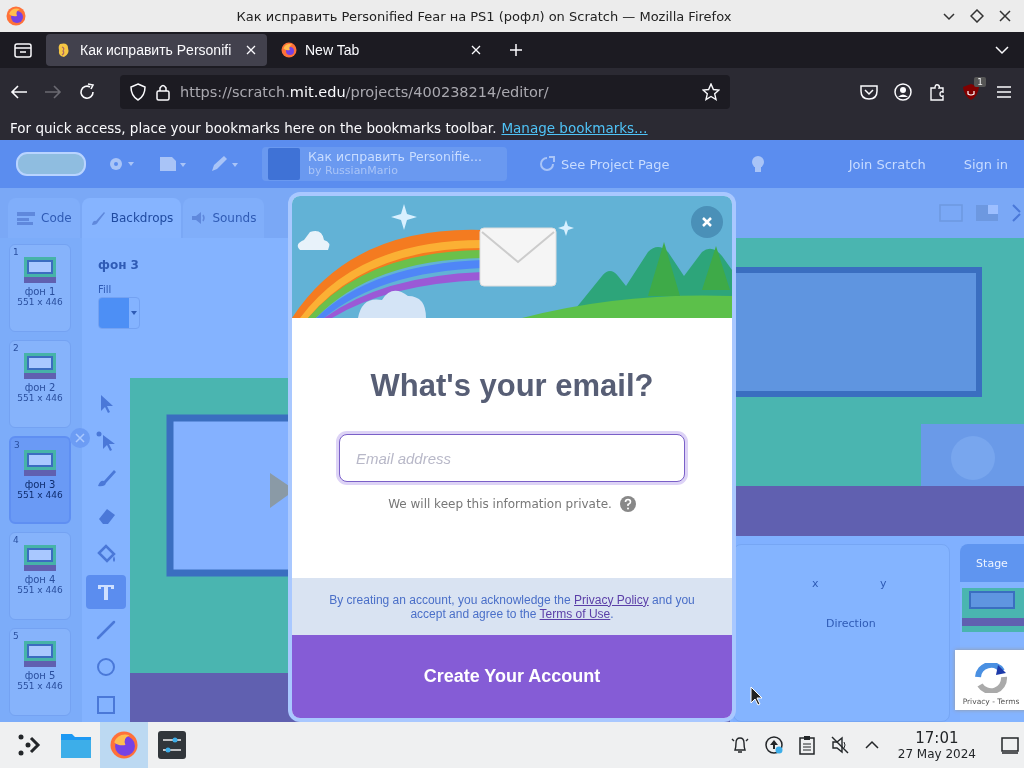 Image resolution: width=1024 pixels, height=768 pixels. What do you see at coordinates (16, 540) in the screenshot?
I see `backdrop-number: 4` at bounding box center [16, 540].